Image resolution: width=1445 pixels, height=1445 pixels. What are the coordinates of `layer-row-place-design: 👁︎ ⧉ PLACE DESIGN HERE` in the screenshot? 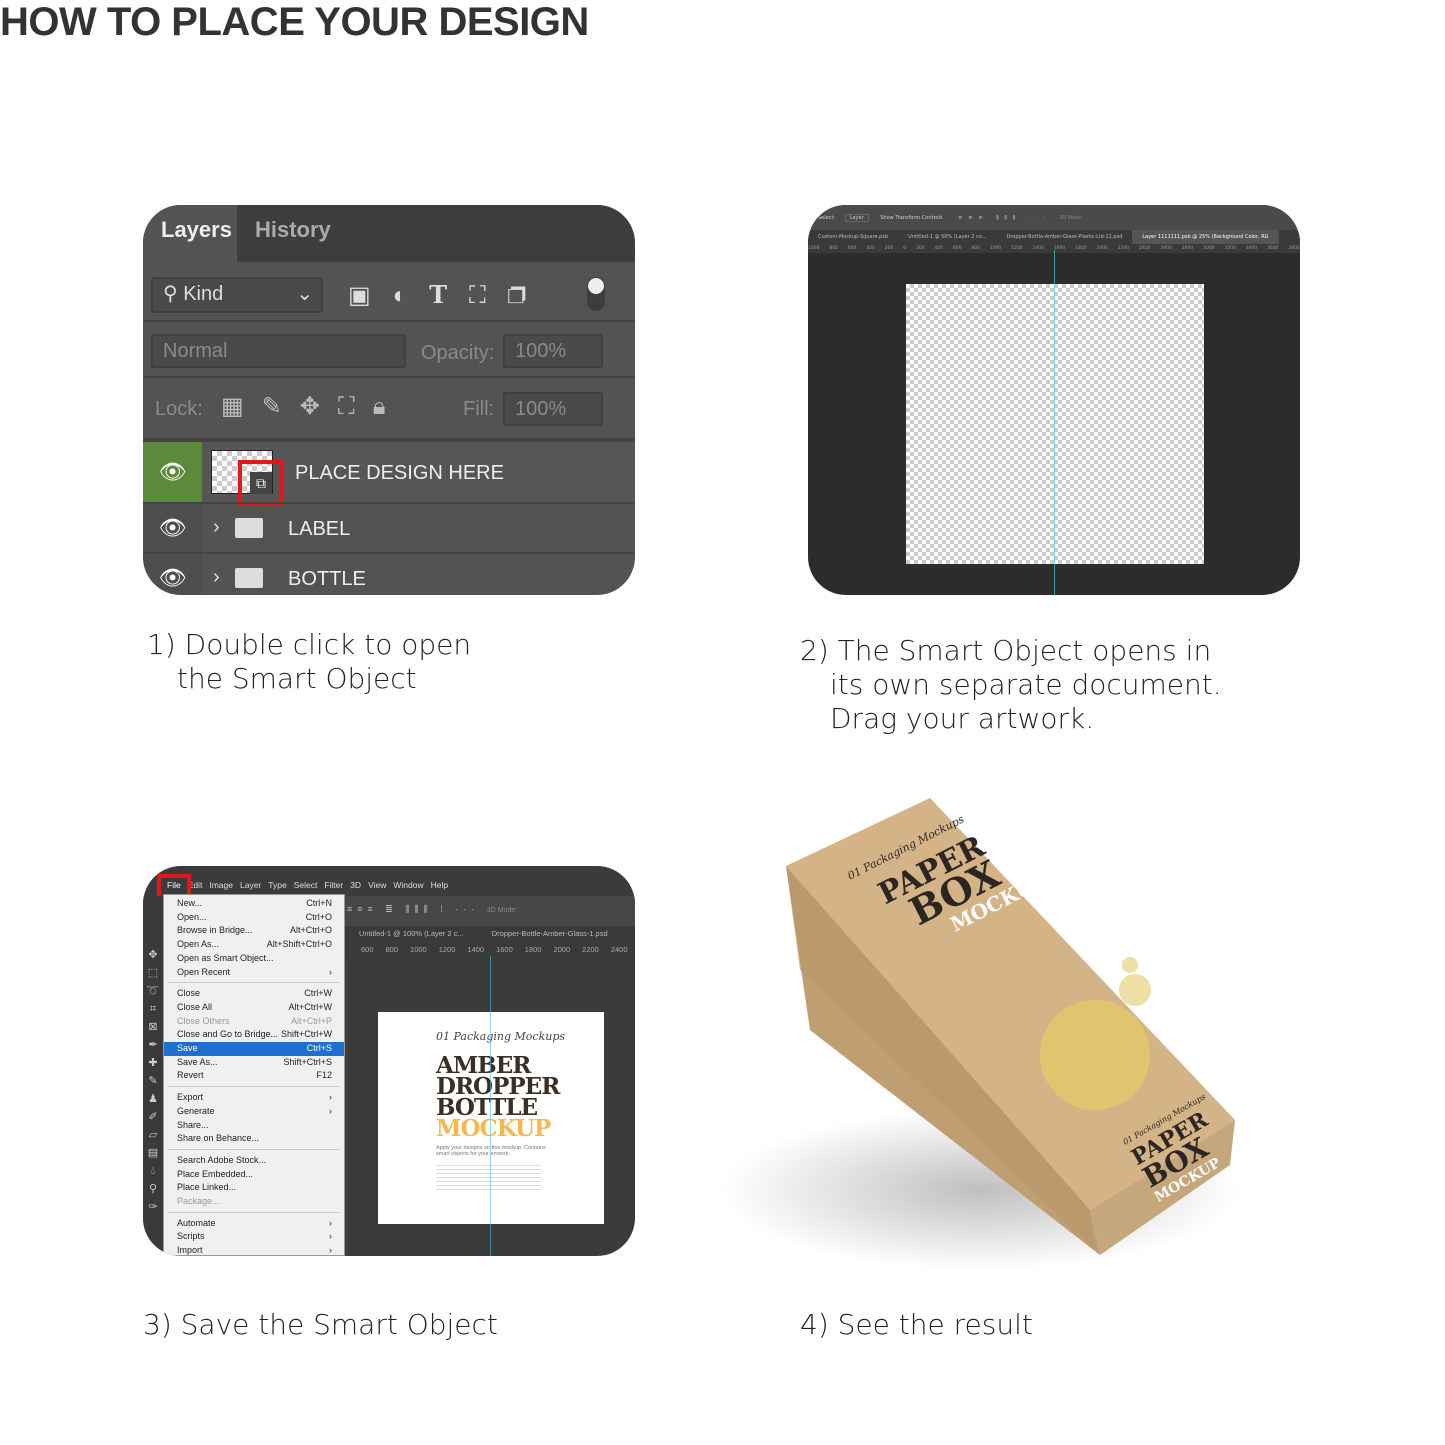 It's located at (389, 473).